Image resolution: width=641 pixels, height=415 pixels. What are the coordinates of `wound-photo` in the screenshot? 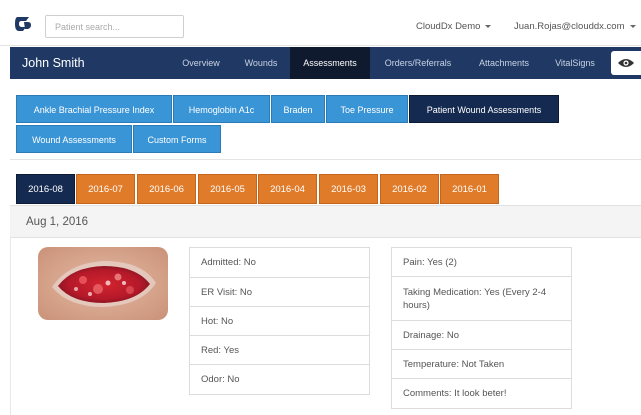 It's located at (103, 283).